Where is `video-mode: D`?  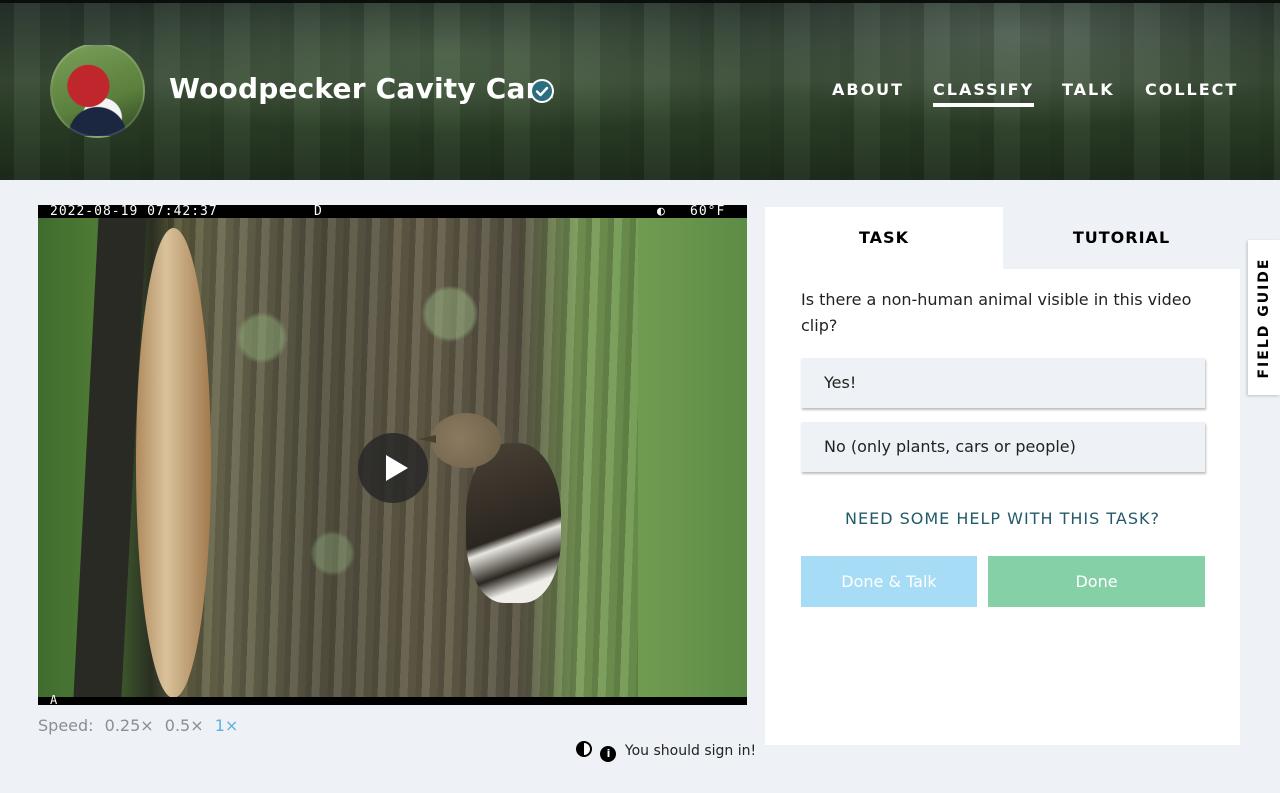
video-mode: D is located at coordinates (318, 212).